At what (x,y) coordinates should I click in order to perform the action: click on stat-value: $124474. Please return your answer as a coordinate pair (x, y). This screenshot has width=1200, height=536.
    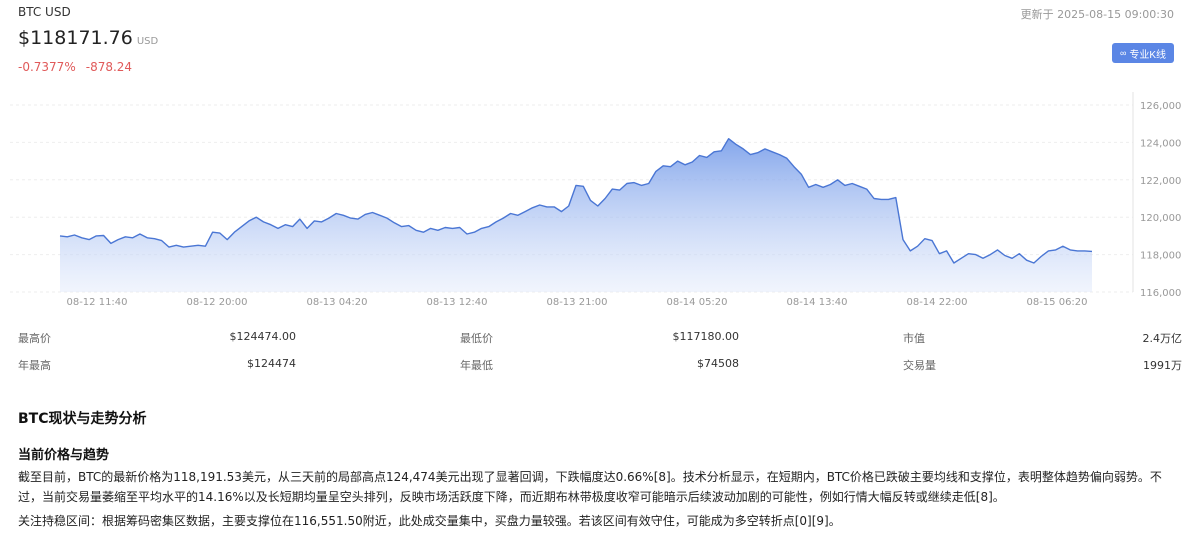
    Looking at the image, I should click on (271, 363).